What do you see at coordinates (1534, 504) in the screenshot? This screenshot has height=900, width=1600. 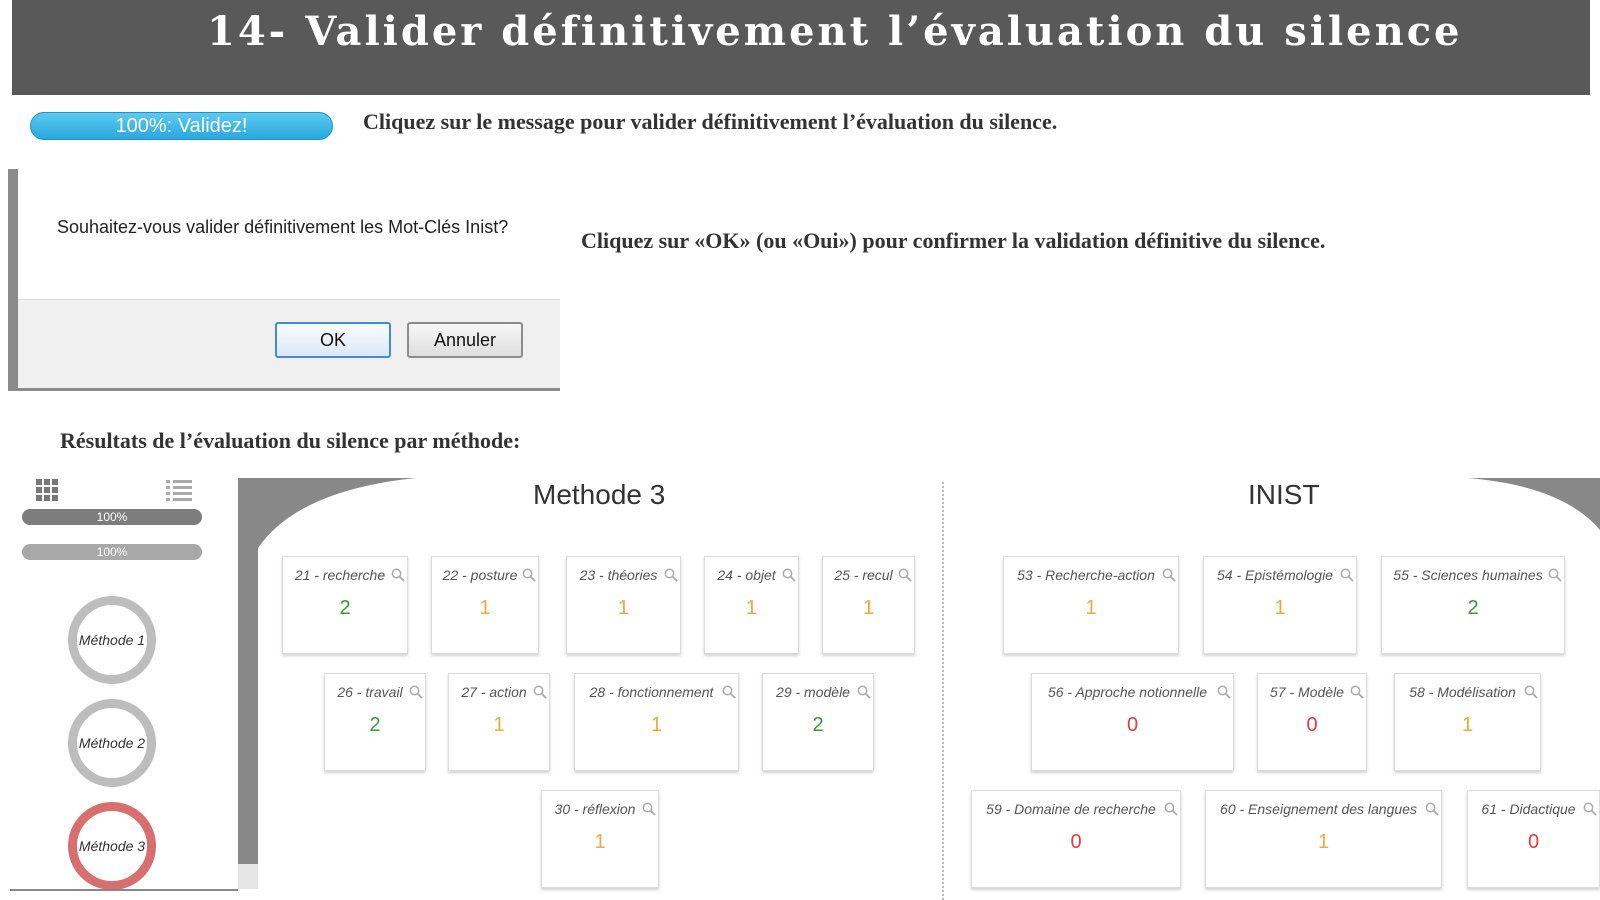 I see `panel-corner-right` at bounding box center [1534, 504].